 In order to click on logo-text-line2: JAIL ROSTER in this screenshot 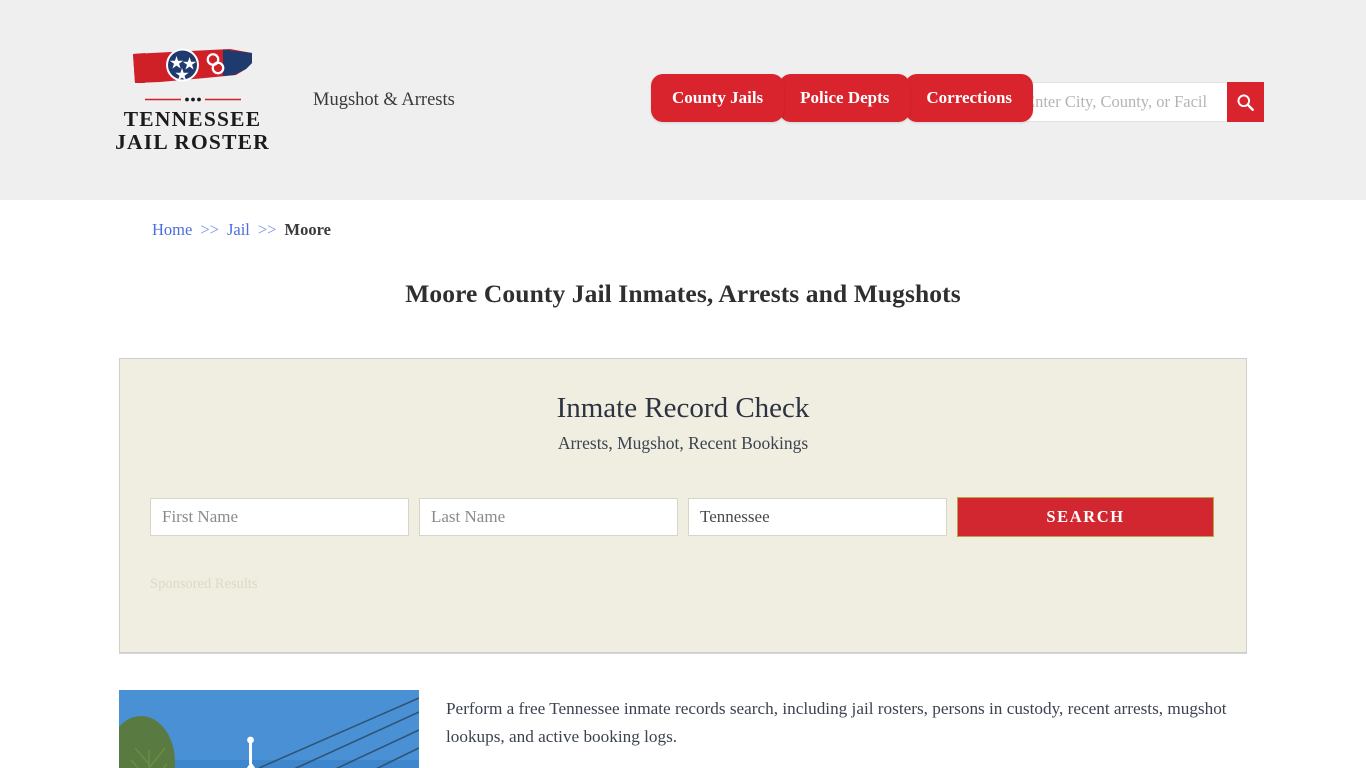, I will do `click(192, 142)`.